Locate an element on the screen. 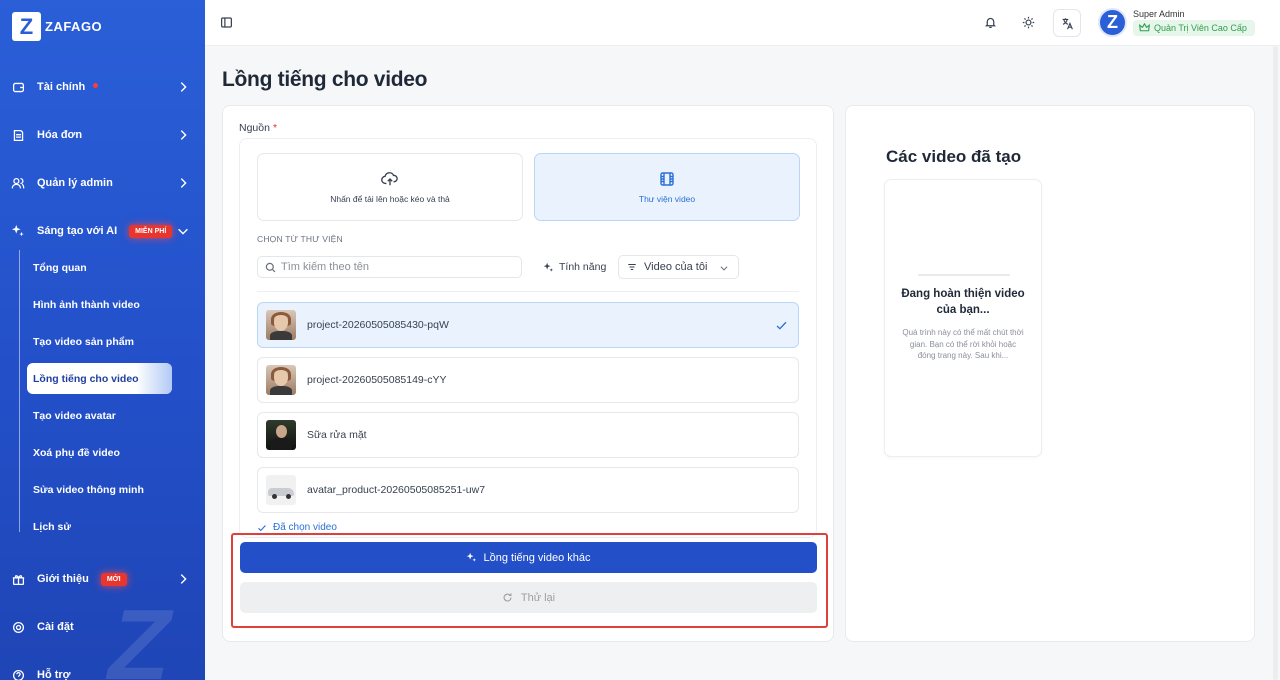 The image size is (1280, 680). sidebar-subitem-image-to-video: Hình ảnh thành video is located at coordinates (99, 304).